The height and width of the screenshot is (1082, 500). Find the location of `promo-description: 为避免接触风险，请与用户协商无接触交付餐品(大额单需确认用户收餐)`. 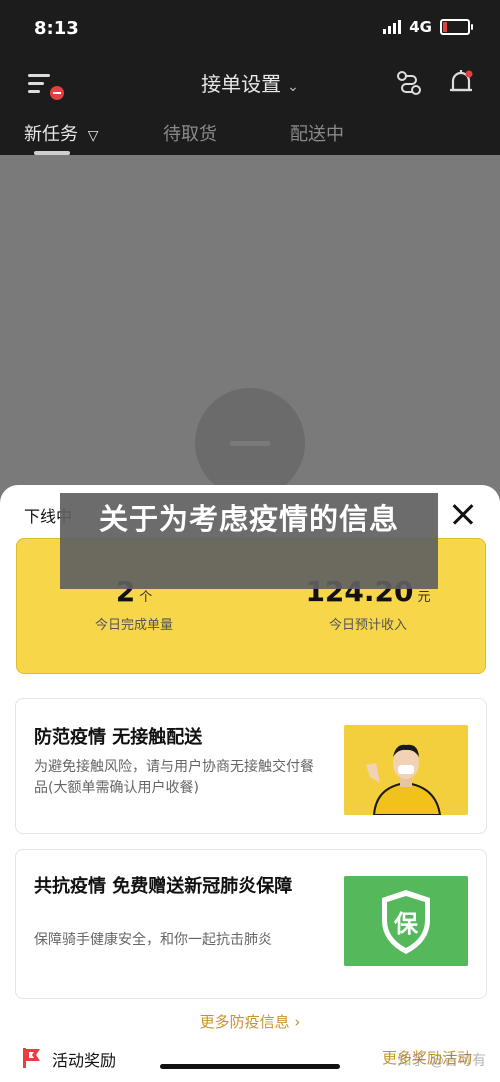

promo-description: 为避免接触风险，请与用户协商无接触交付餐品(大额单需确认用户收餐) is located at coordinates (174, 777).